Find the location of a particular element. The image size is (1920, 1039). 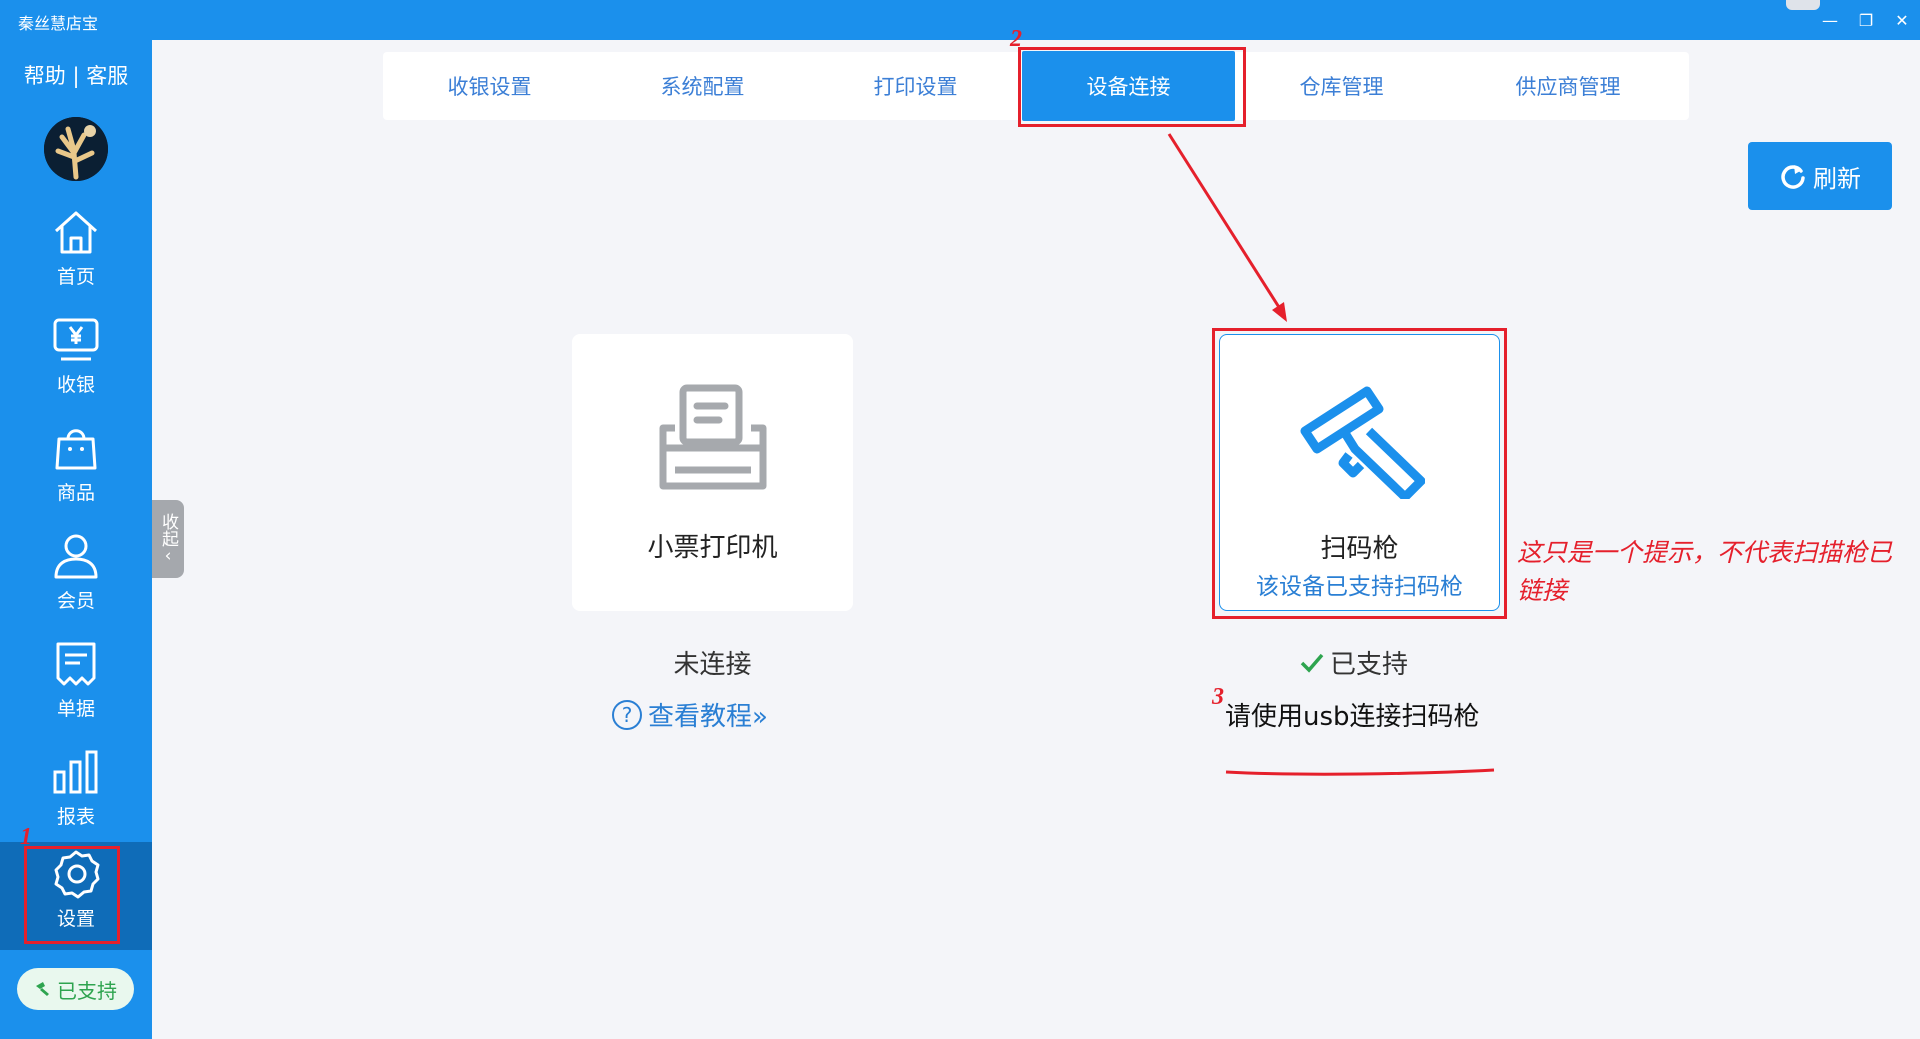

user-icon is located at coordinates (76, 556).